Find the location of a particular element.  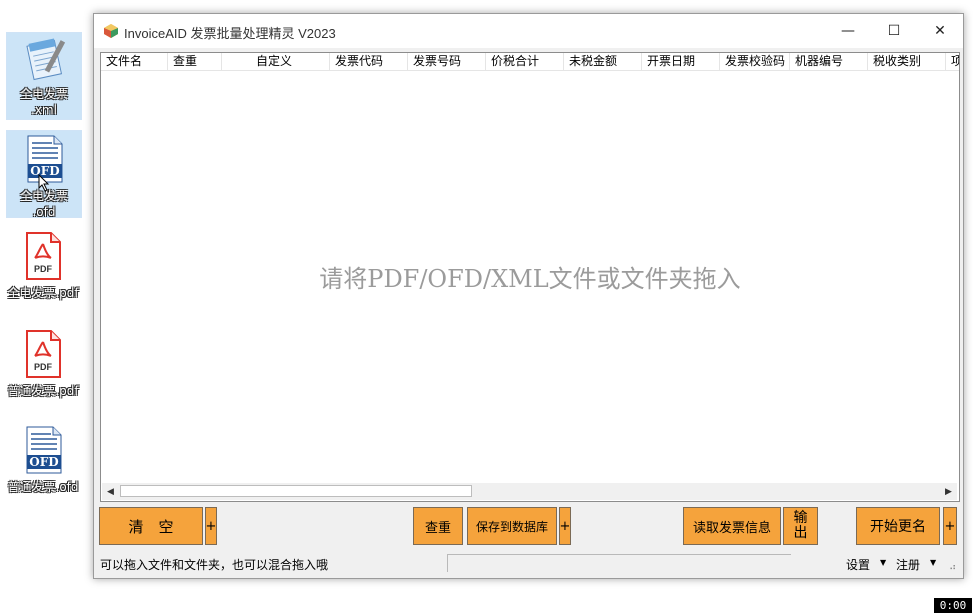

desktop-icon-label: 全电发票.pdf is located at coordinates (43, 293).